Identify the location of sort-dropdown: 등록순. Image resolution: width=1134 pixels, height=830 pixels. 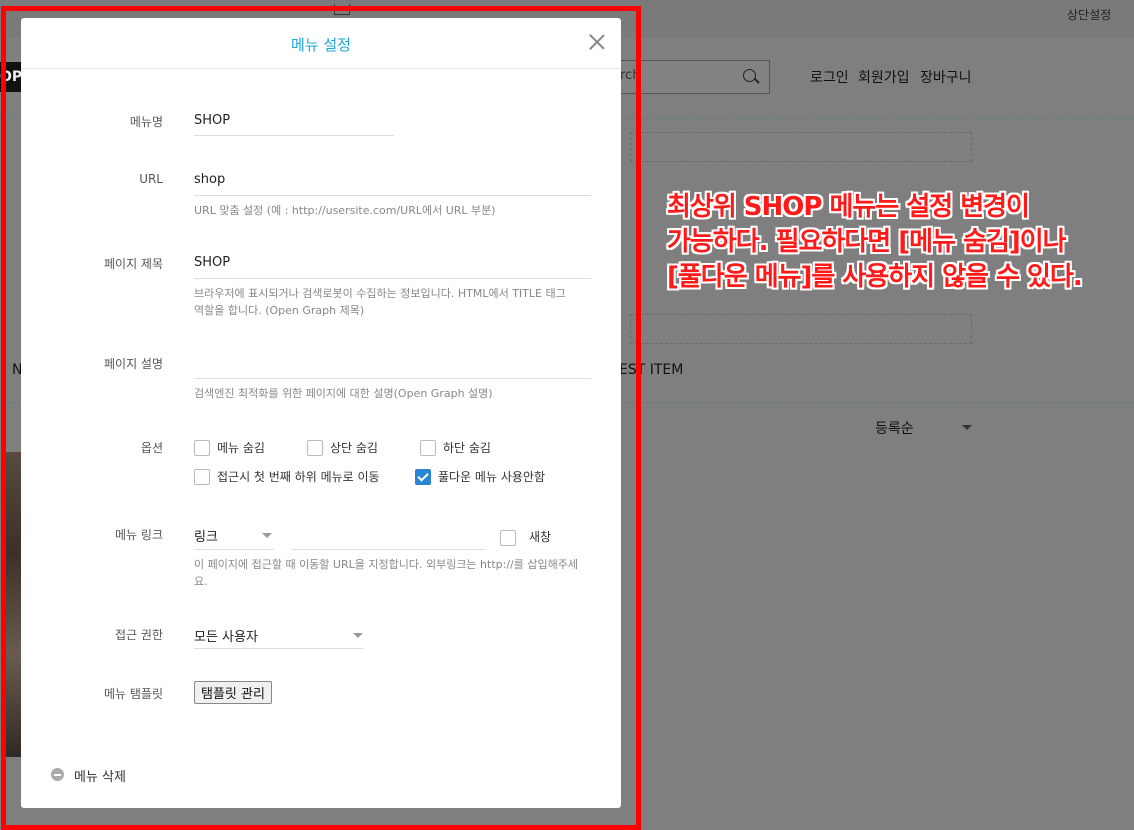
(894, 429).